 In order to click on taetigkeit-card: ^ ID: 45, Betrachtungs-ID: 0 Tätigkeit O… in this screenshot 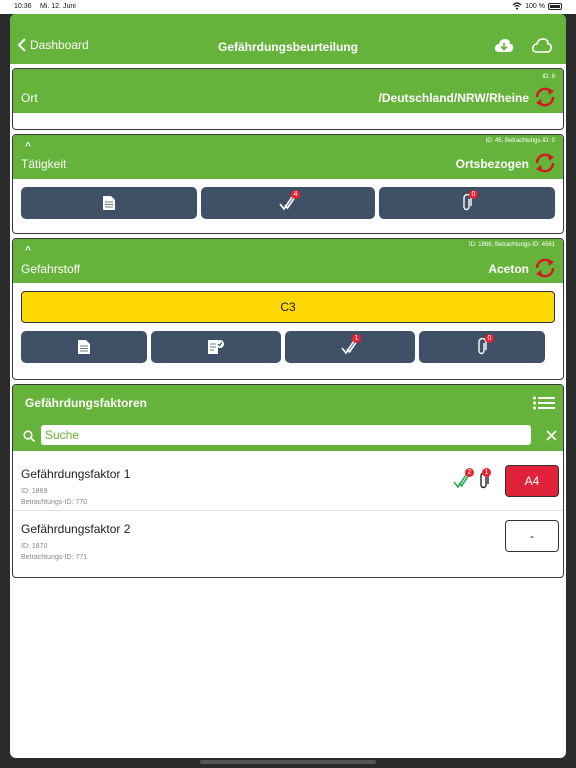, I will do `click(288, 184)`.